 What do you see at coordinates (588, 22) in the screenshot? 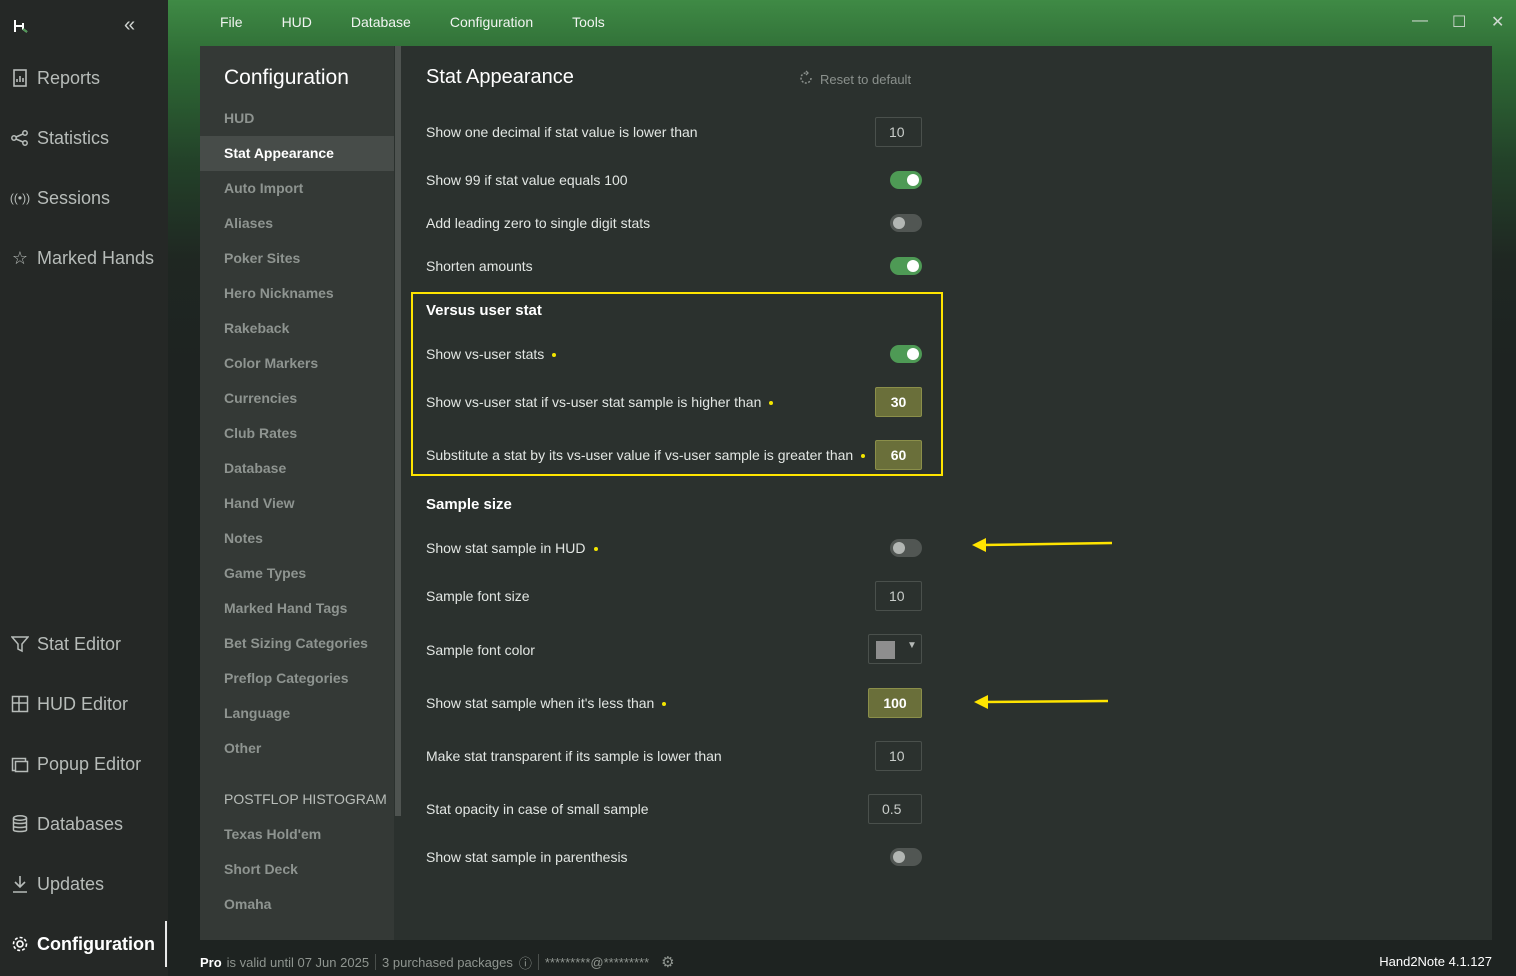
I see `menu-tools: Tools` at bounding box center [588, 22].